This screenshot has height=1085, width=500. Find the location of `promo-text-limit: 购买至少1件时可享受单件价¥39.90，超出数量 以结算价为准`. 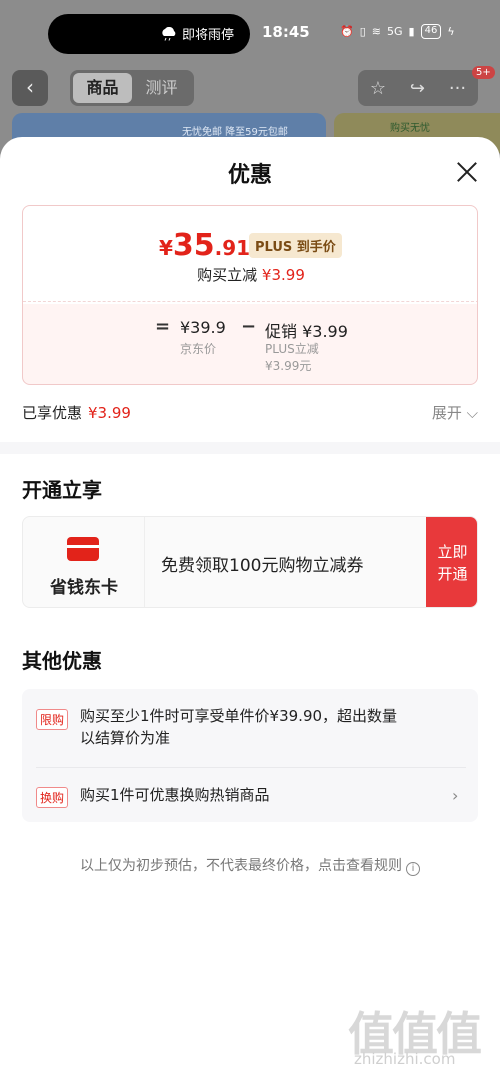

promo-text-limit: 购买至少1件时可享受单件价¥39.90，超出数量 以结算价为准 is located at coordinates (238, 727).